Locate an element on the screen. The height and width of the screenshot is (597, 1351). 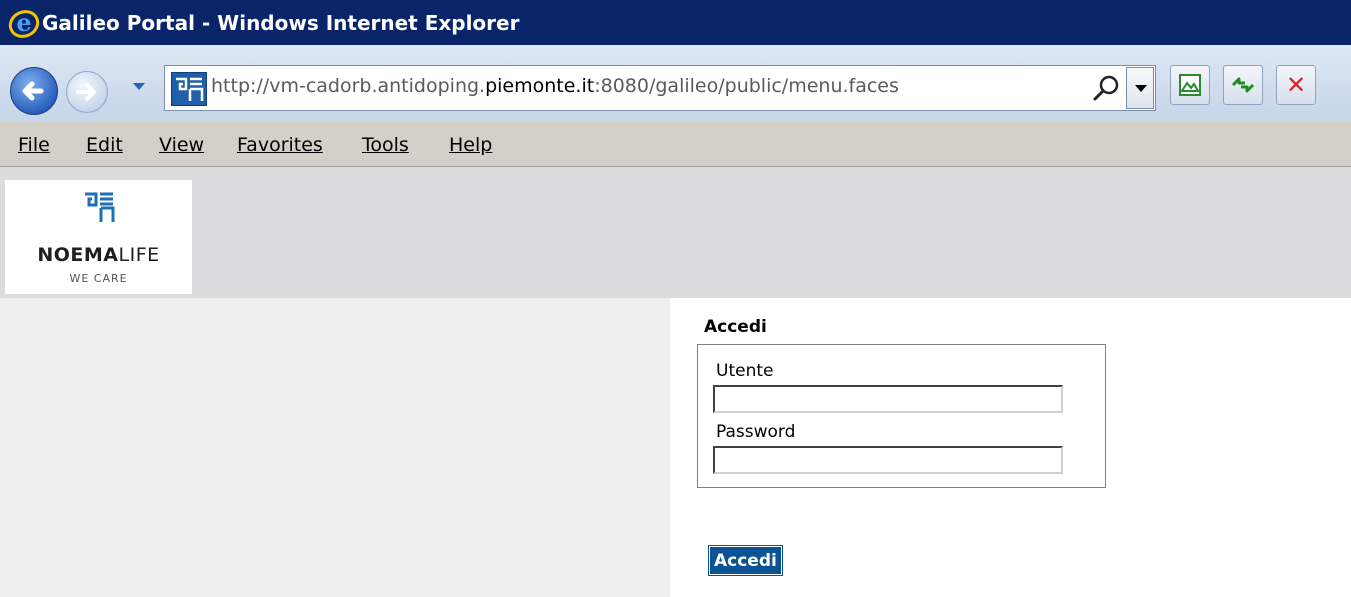
password-label: Password is located at coordinates (756, 432).